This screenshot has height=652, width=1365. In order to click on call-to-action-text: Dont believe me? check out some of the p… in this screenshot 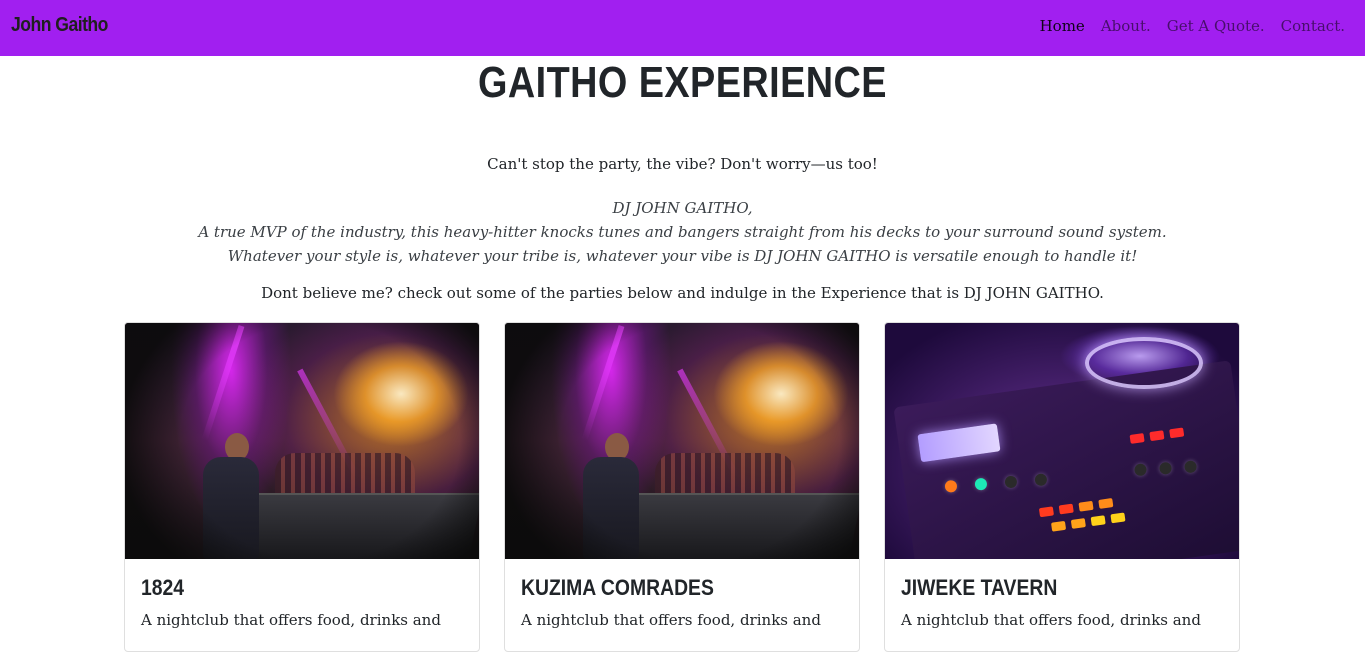, I will do `click(682, 293)`.